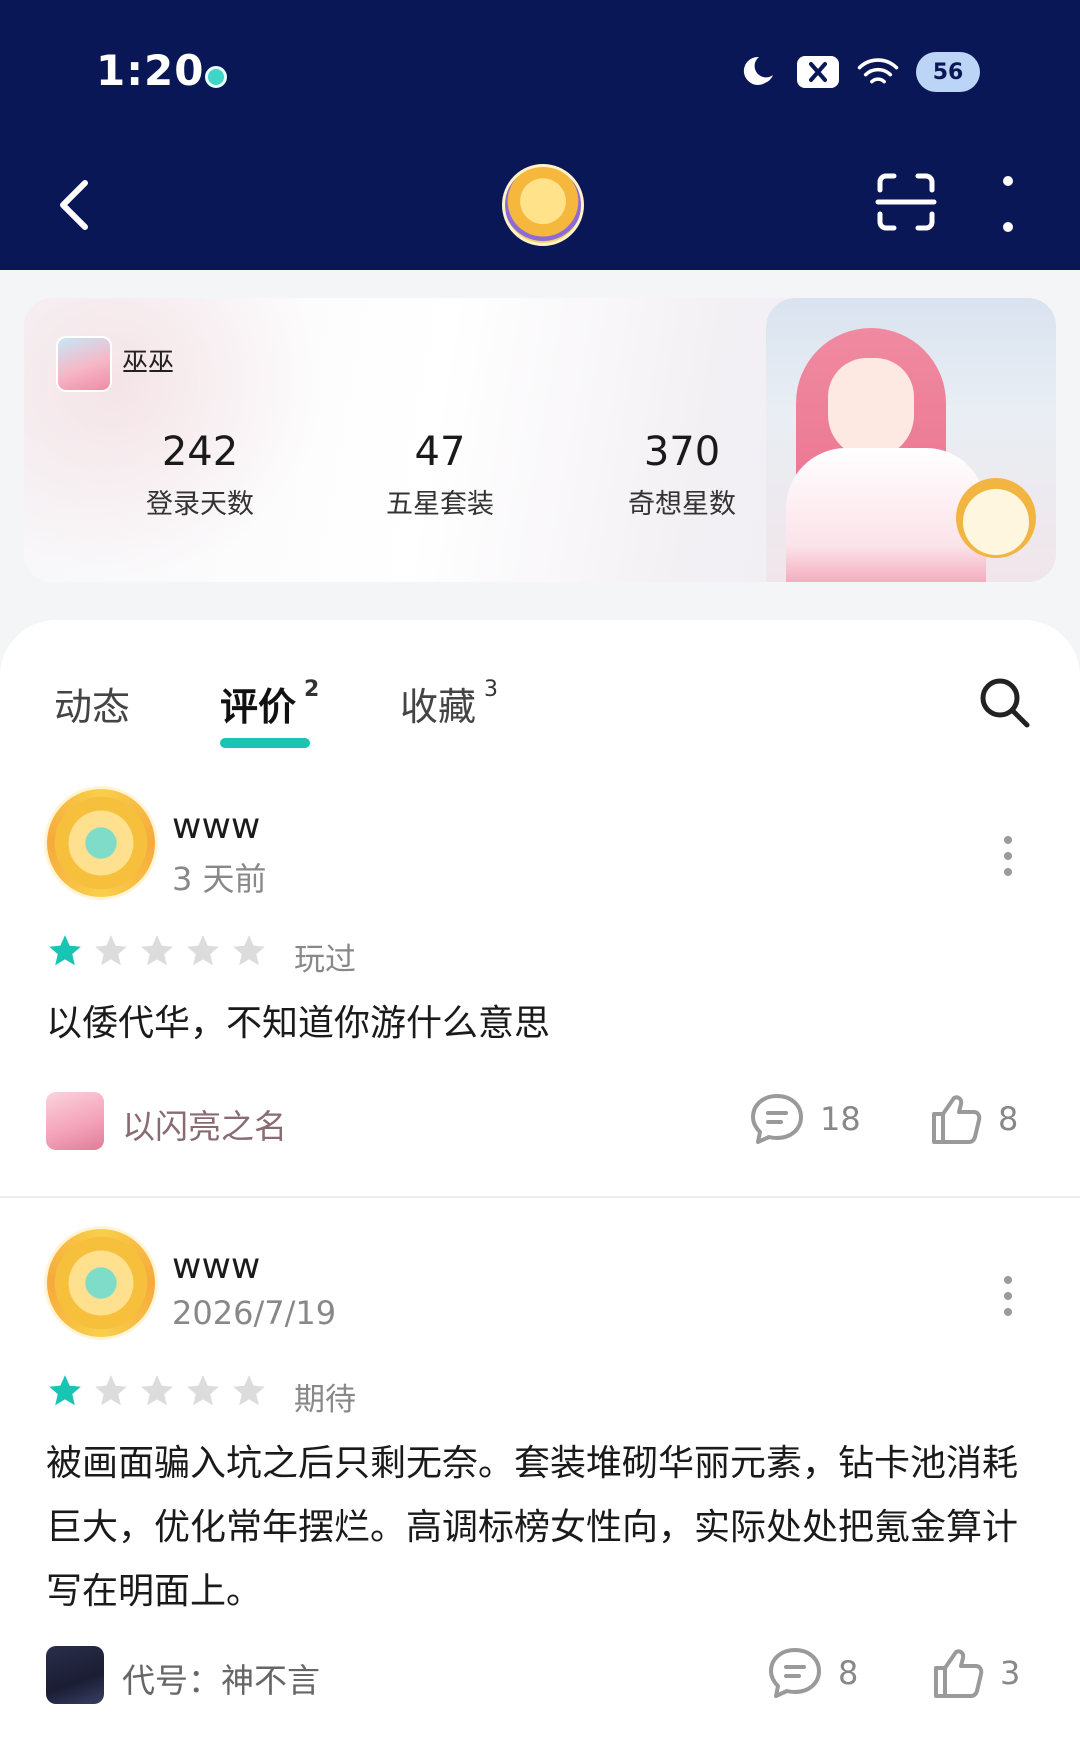 This screenshot has width=1080, height=1752. Describe the element at coordinates (221, 1678) in the screenshot. I see `game-tag-label: 代号：神不言` at that location.